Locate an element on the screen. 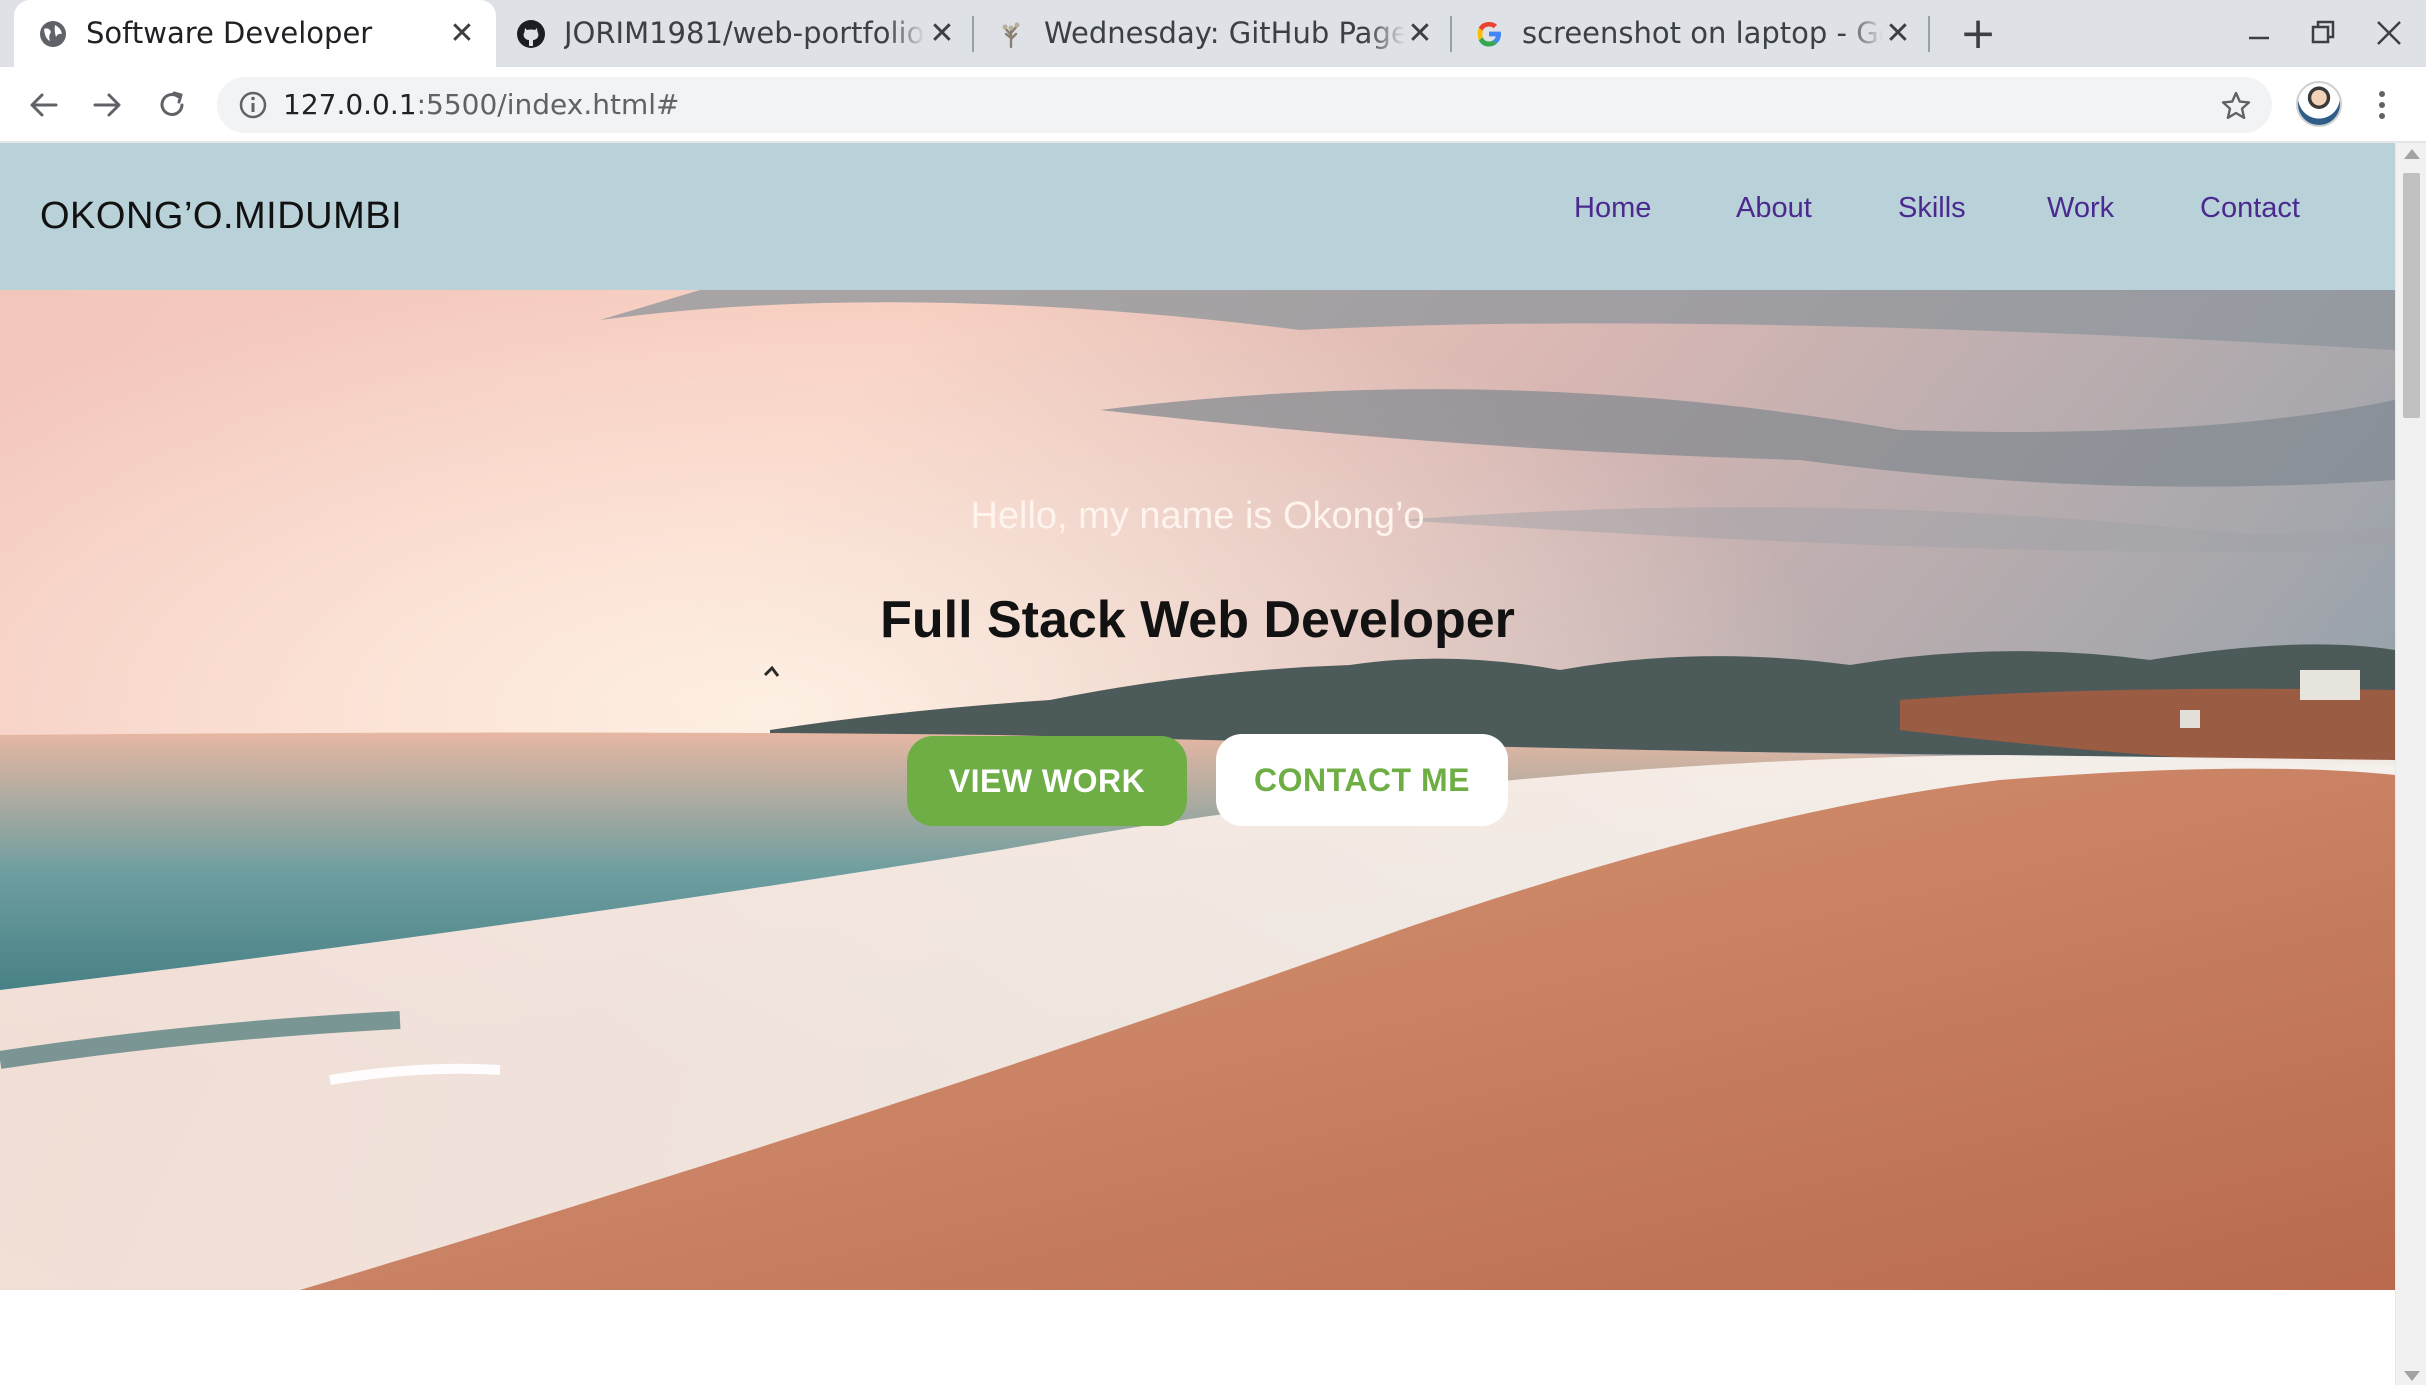  new-tab-button: + is located at coordinates (1978, 34).